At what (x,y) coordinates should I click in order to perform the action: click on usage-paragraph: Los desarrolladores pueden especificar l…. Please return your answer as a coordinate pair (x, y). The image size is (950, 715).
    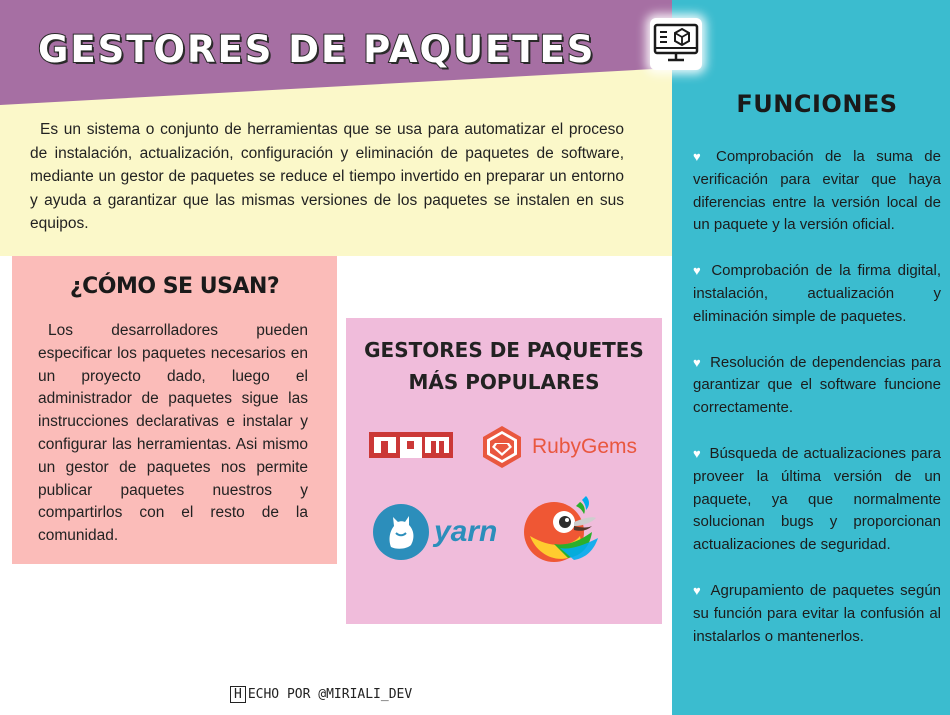
    Looking at the image, I should click on (173, 433).